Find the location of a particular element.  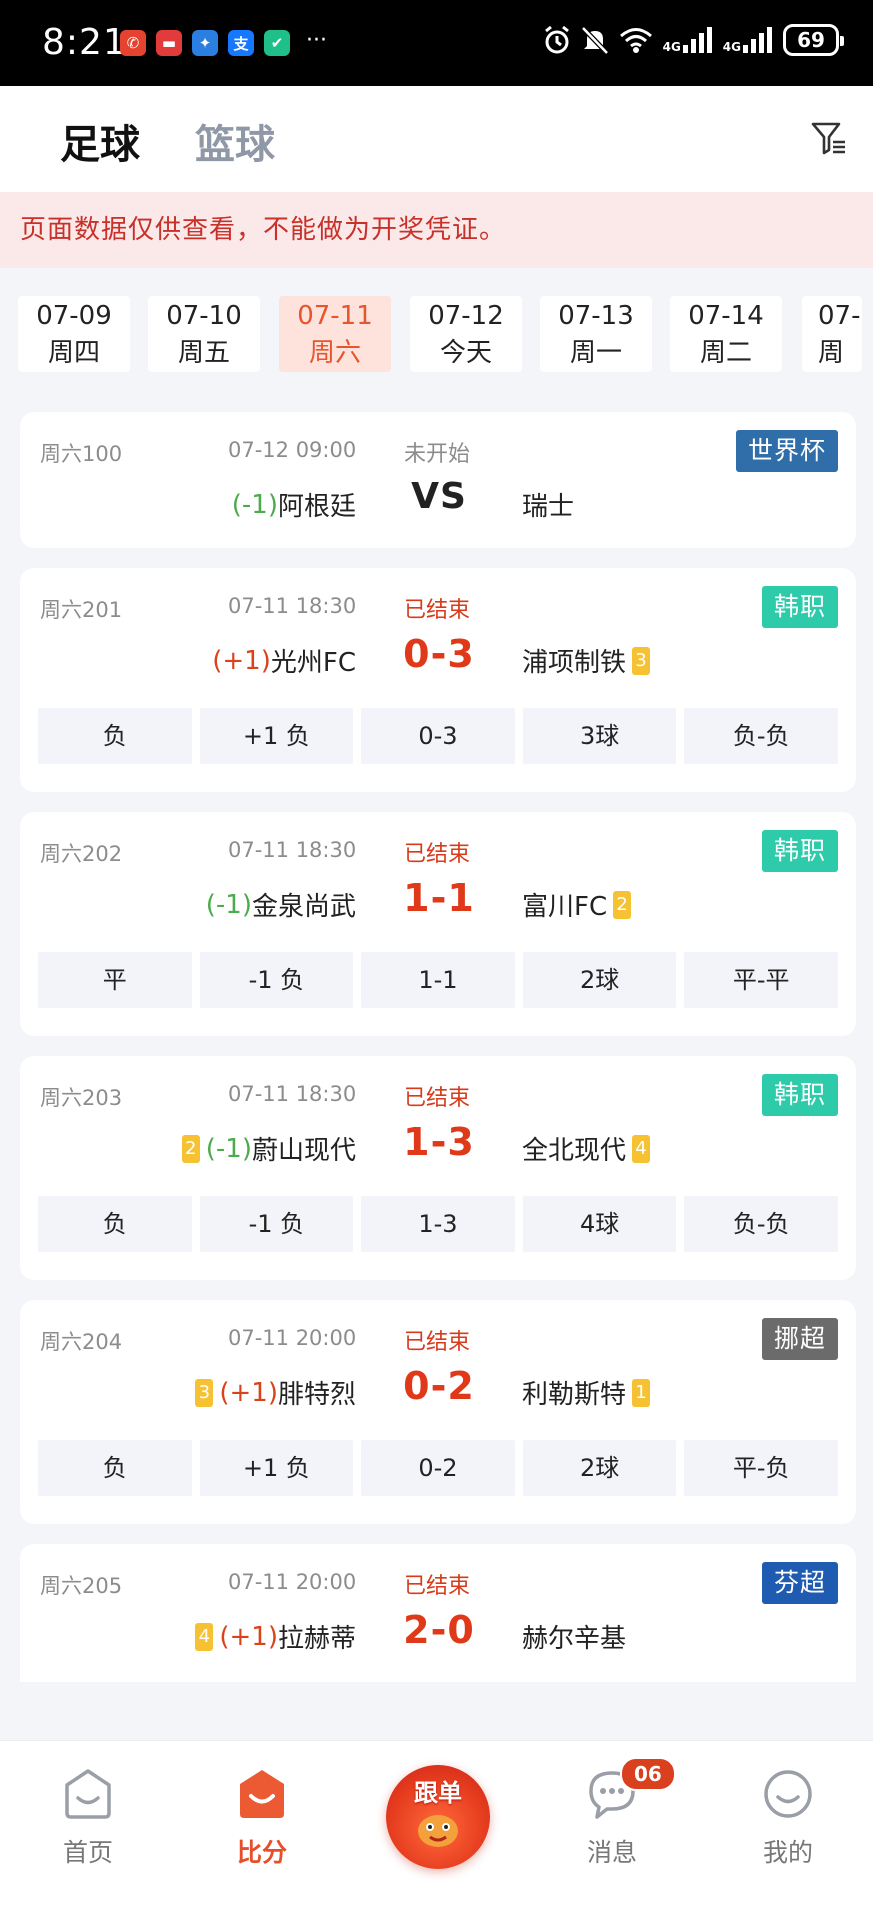

nav-score-label: 比分 is located at coordinates (261, 1852).